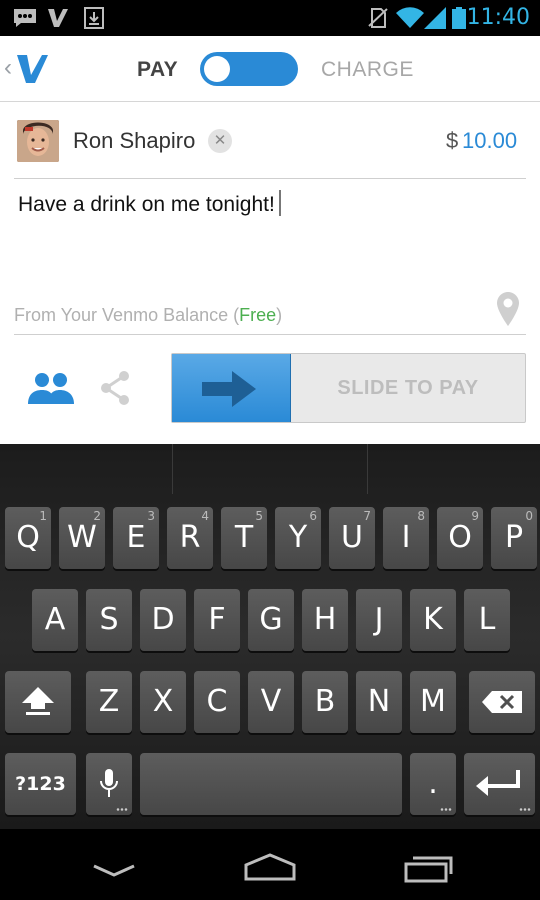 The image size is (540, 900). What do you see at coordinates (367, 70) in the screenshot?
I see `charge-label: CHARGE` at bounding box center [367, 70].